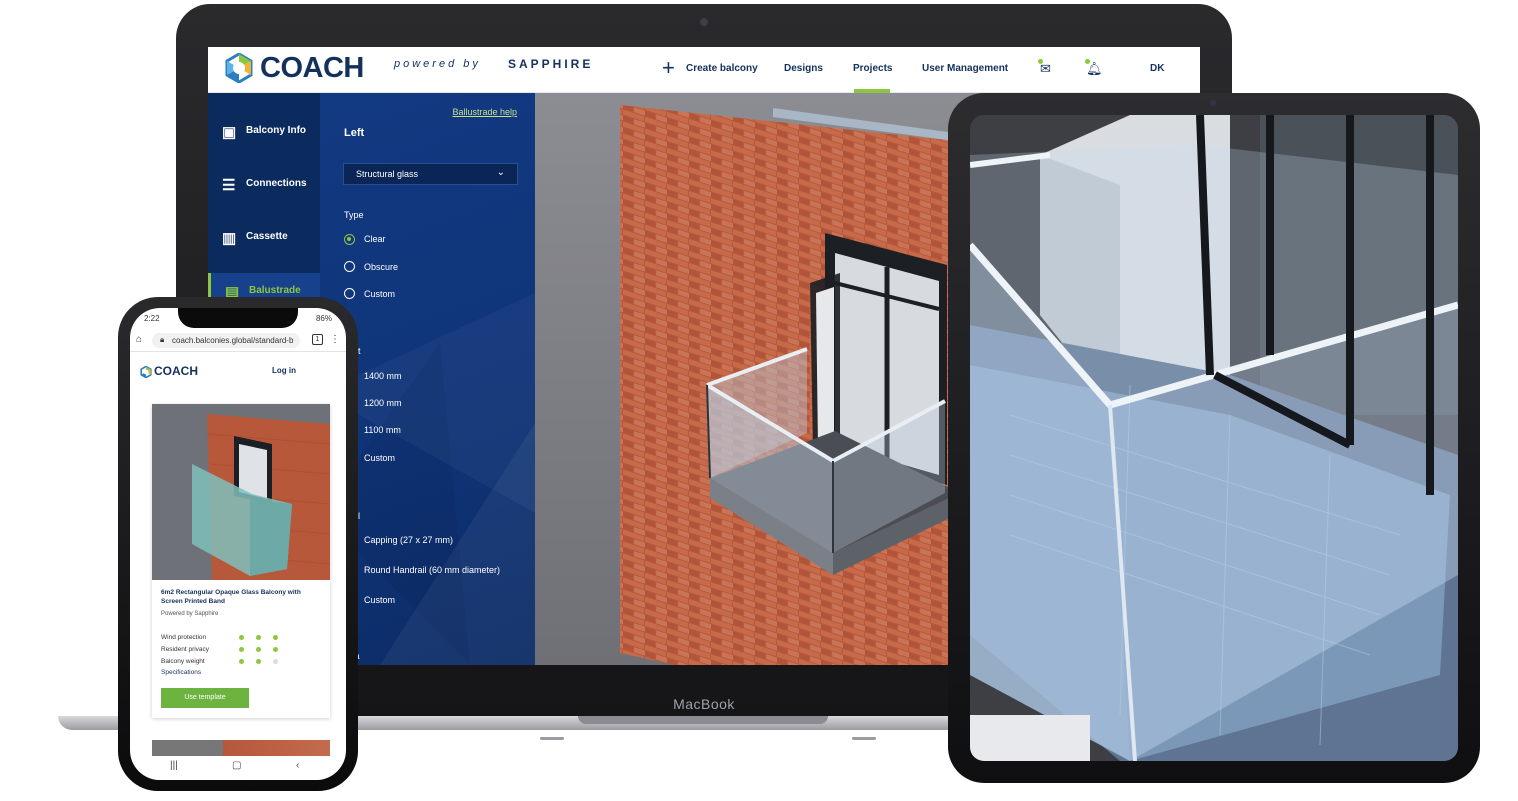 The height and width of the screenshot is (801, 1518). I want to click on laptop-opening-notch, so click(703, 720).